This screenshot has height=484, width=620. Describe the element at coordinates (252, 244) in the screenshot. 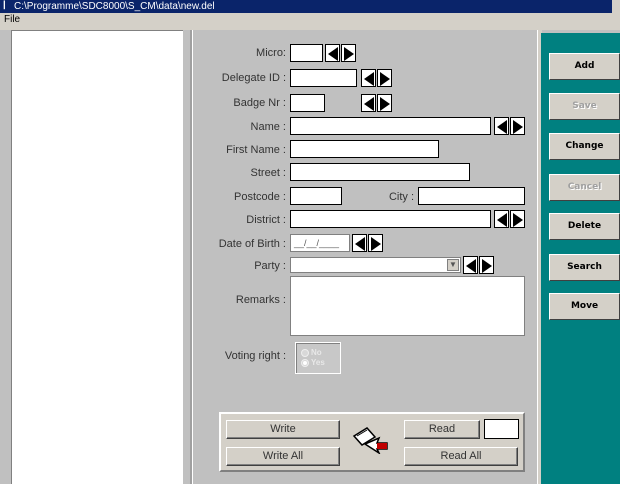

I see `date-of-birth-label: Date of Birth :` at that location.